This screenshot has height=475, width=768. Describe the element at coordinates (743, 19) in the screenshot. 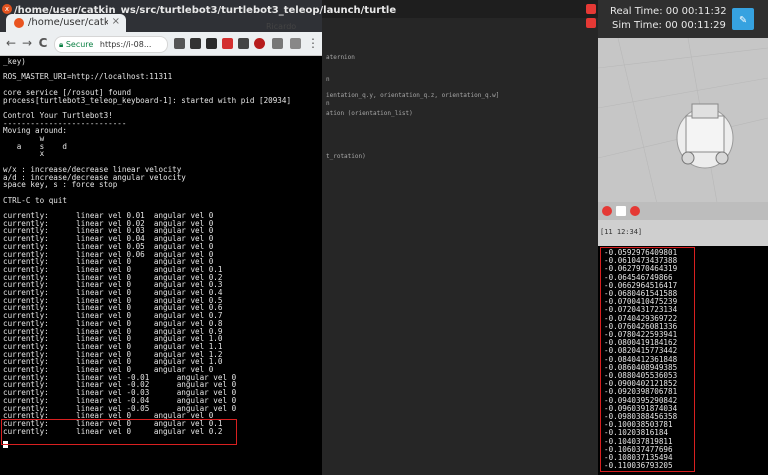

I see `gazebo-edit-button: ✎` at that location.